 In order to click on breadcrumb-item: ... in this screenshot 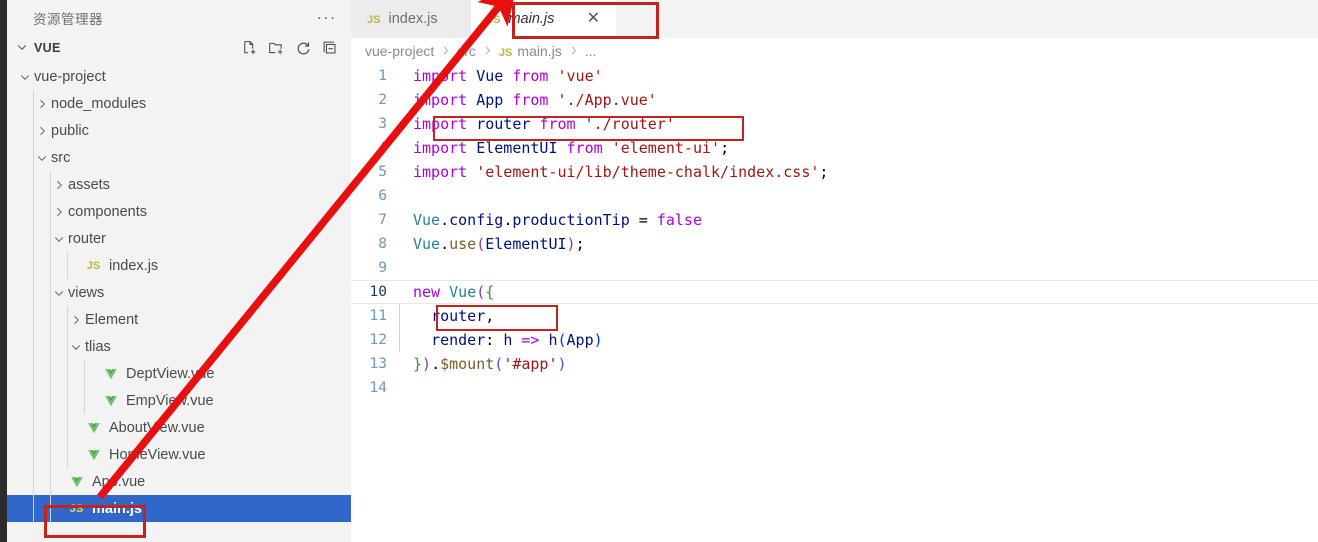, I will do `click(591, 51)`.